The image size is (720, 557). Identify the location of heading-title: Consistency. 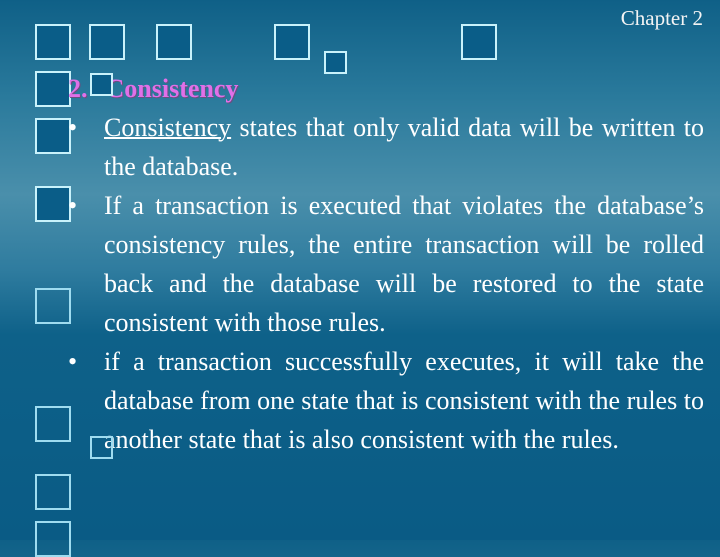
(172, 88).